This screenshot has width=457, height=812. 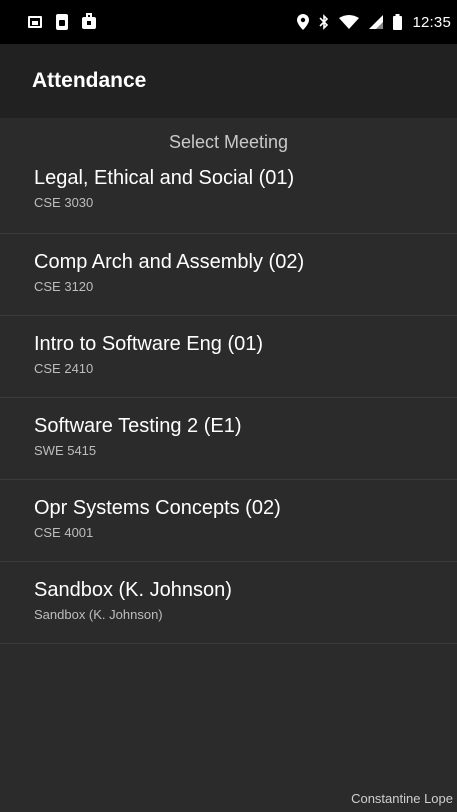 What do you see at coordinates (157, 508) in the screenshot?
I see `meeting-name: Opr Systems Concepts (02)` at bounding box center [157, 508].